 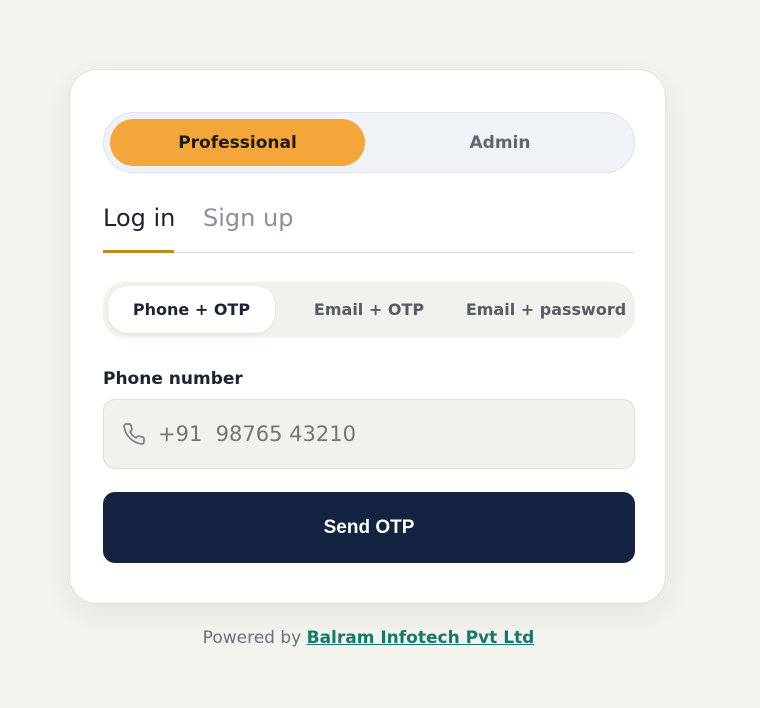 I want to click on login-method-toggle: Phone + OTP Email + OTP Email + password, so click(x=369, y=310).